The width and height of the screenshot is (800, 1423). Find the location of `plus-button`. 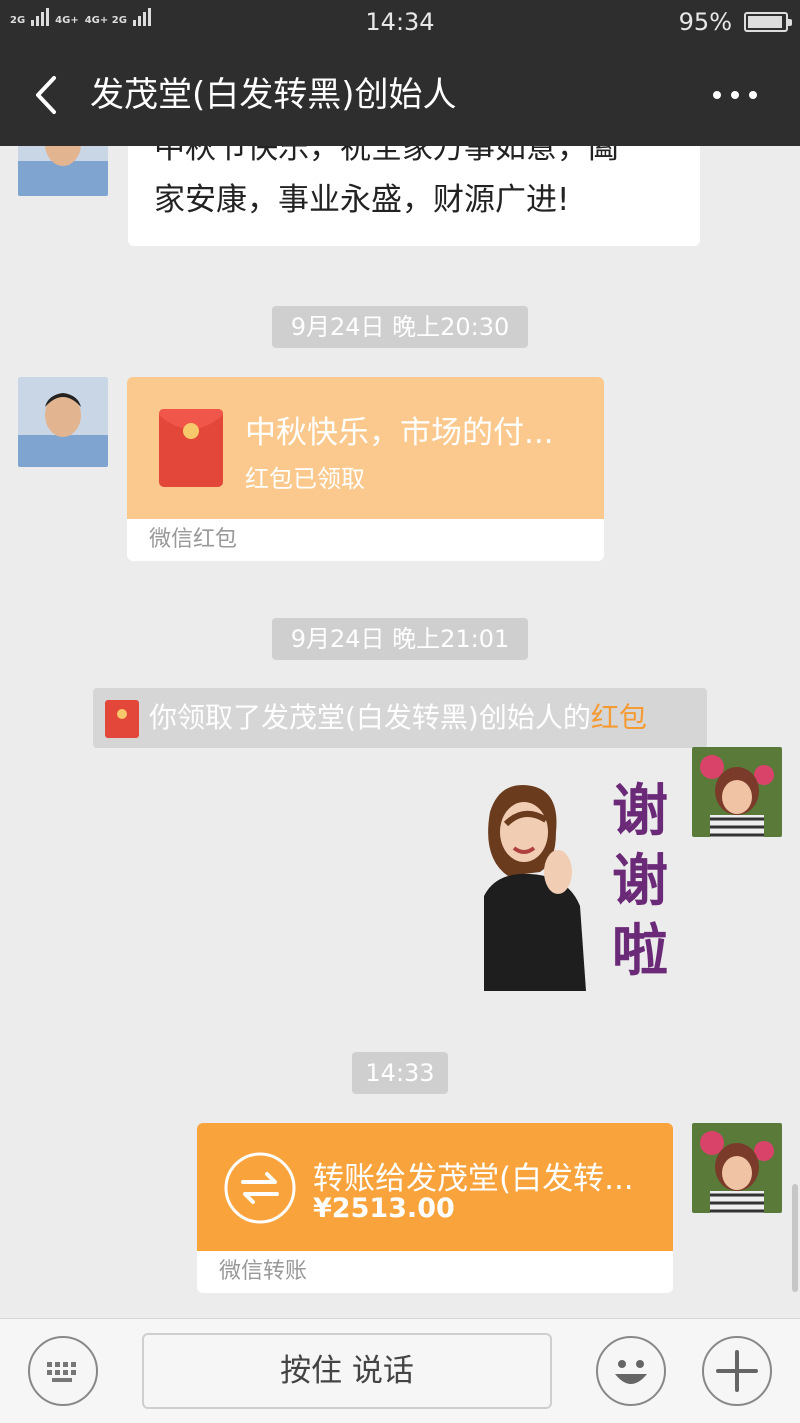

plus-button is located at coordinates (737, 1371).